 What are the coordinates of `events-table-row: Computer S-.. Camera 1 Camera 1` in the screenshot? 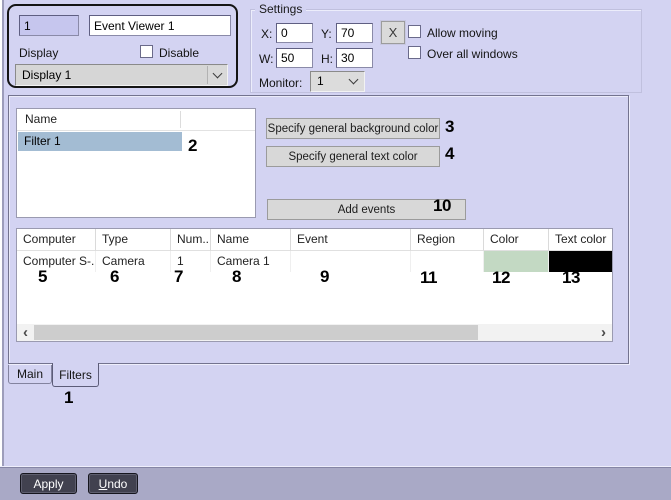 It's located at (314, 261).